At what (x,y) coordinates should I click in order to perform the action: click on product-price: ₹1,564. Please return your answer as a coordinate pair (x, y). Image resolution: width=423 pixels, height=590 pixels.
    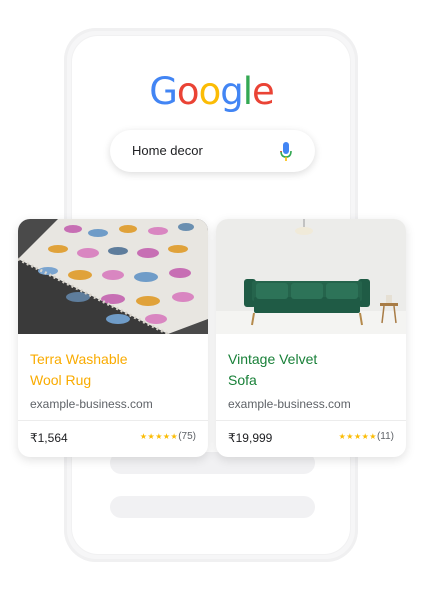
    Looking at the image, I should click on (49, 438).